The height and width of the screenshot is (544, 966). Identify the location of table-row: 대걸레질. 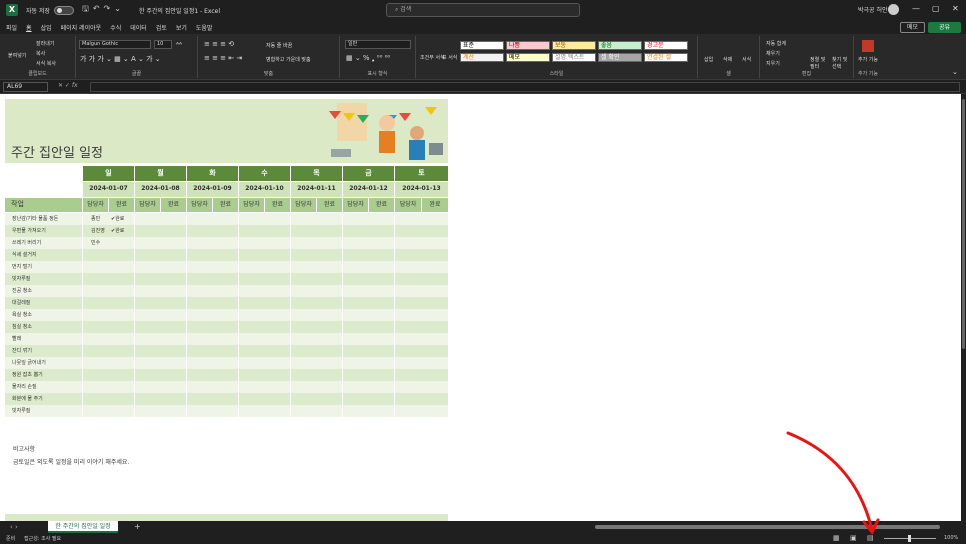
(226, 303).